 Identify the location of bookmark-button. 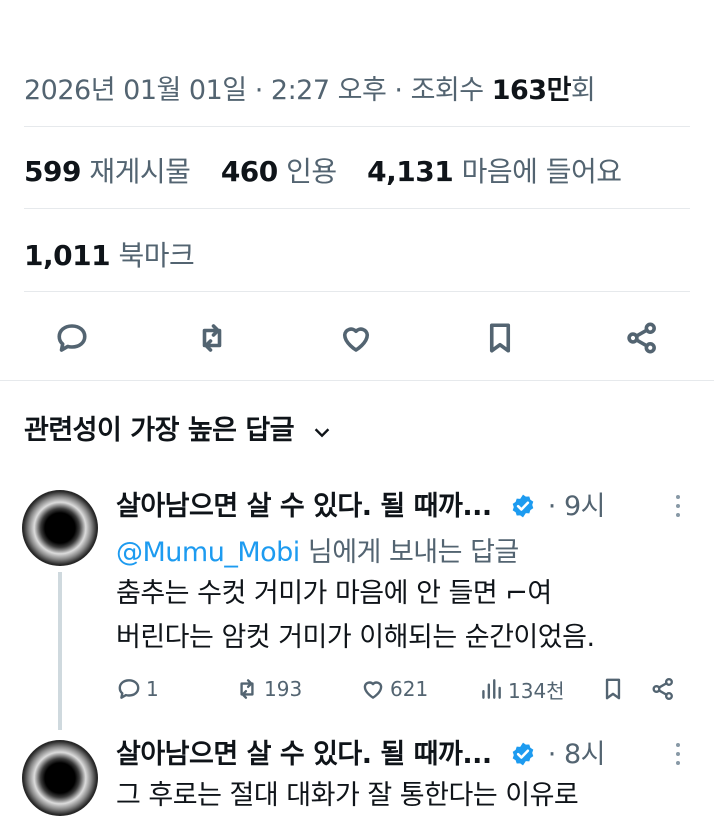
(500, 338).